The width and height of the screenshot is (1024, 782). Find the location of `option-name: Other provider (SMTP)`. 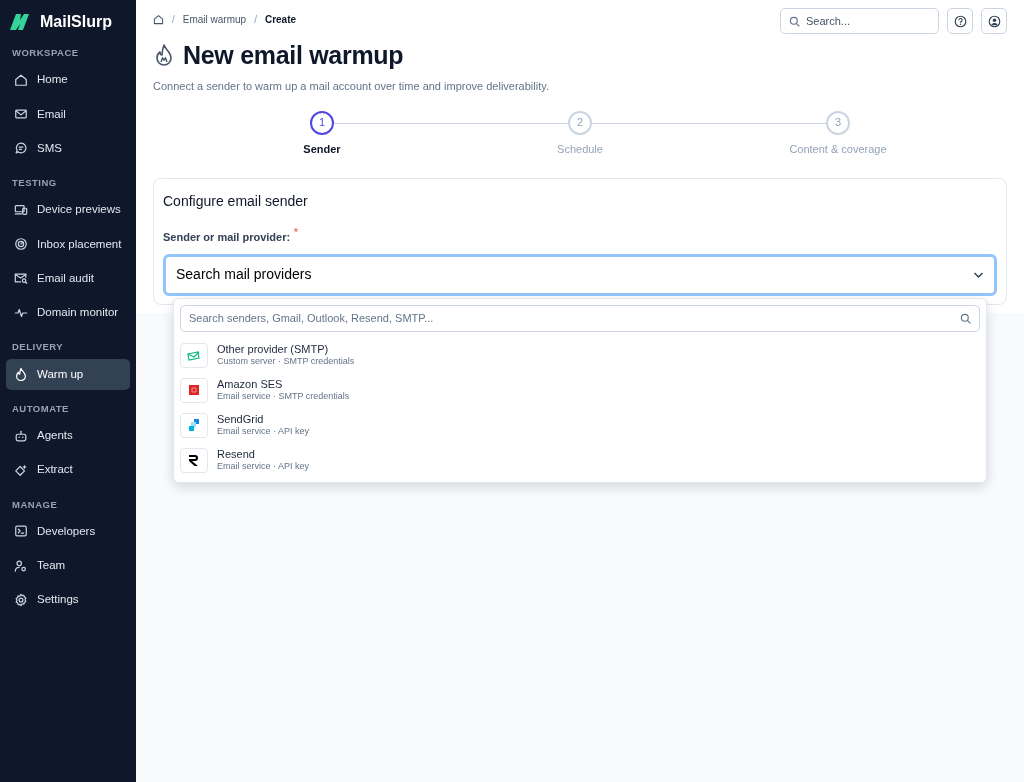

option-name: Other provider (SMTP) is located at coordinates (273, 349).